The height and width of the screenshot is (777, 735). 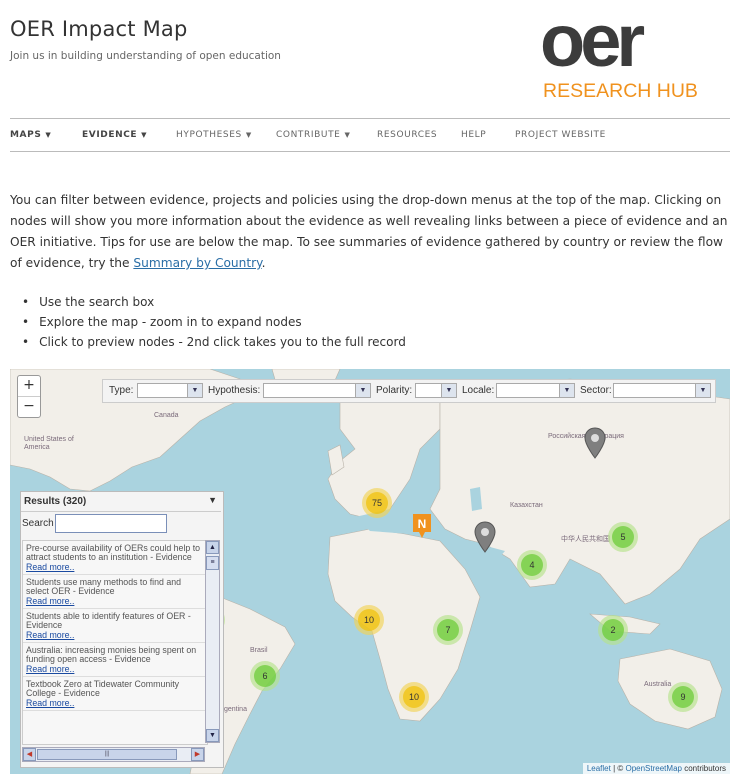 I want to click on site-title: OER Impact Map, so click(x=99, y=29).